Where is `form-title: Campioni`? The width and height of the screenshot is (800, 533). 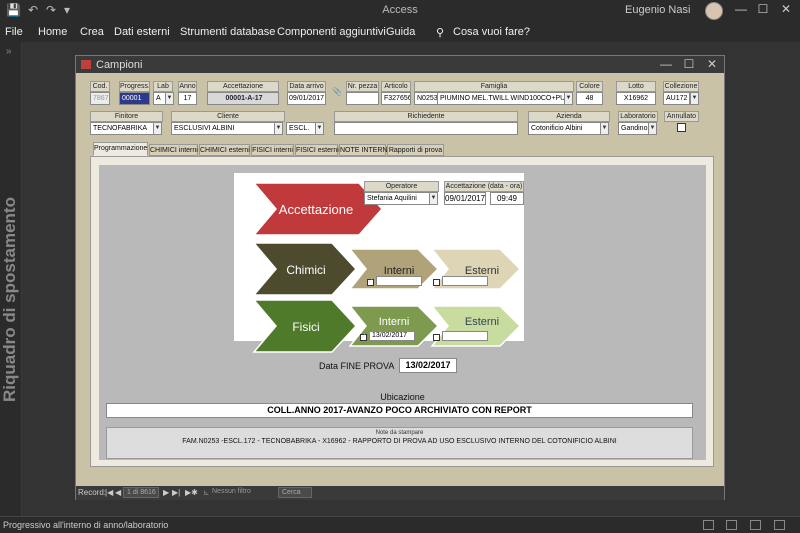 form-title: Campioni is located at coordinates (119, 65).